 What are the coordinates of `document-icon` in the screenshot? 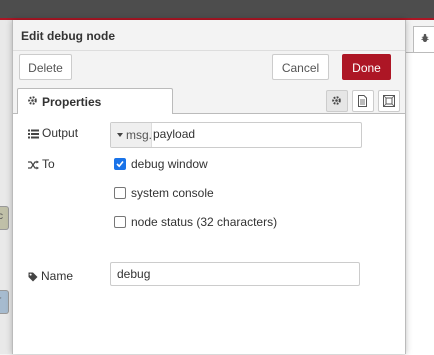 It's located at (362, 101).